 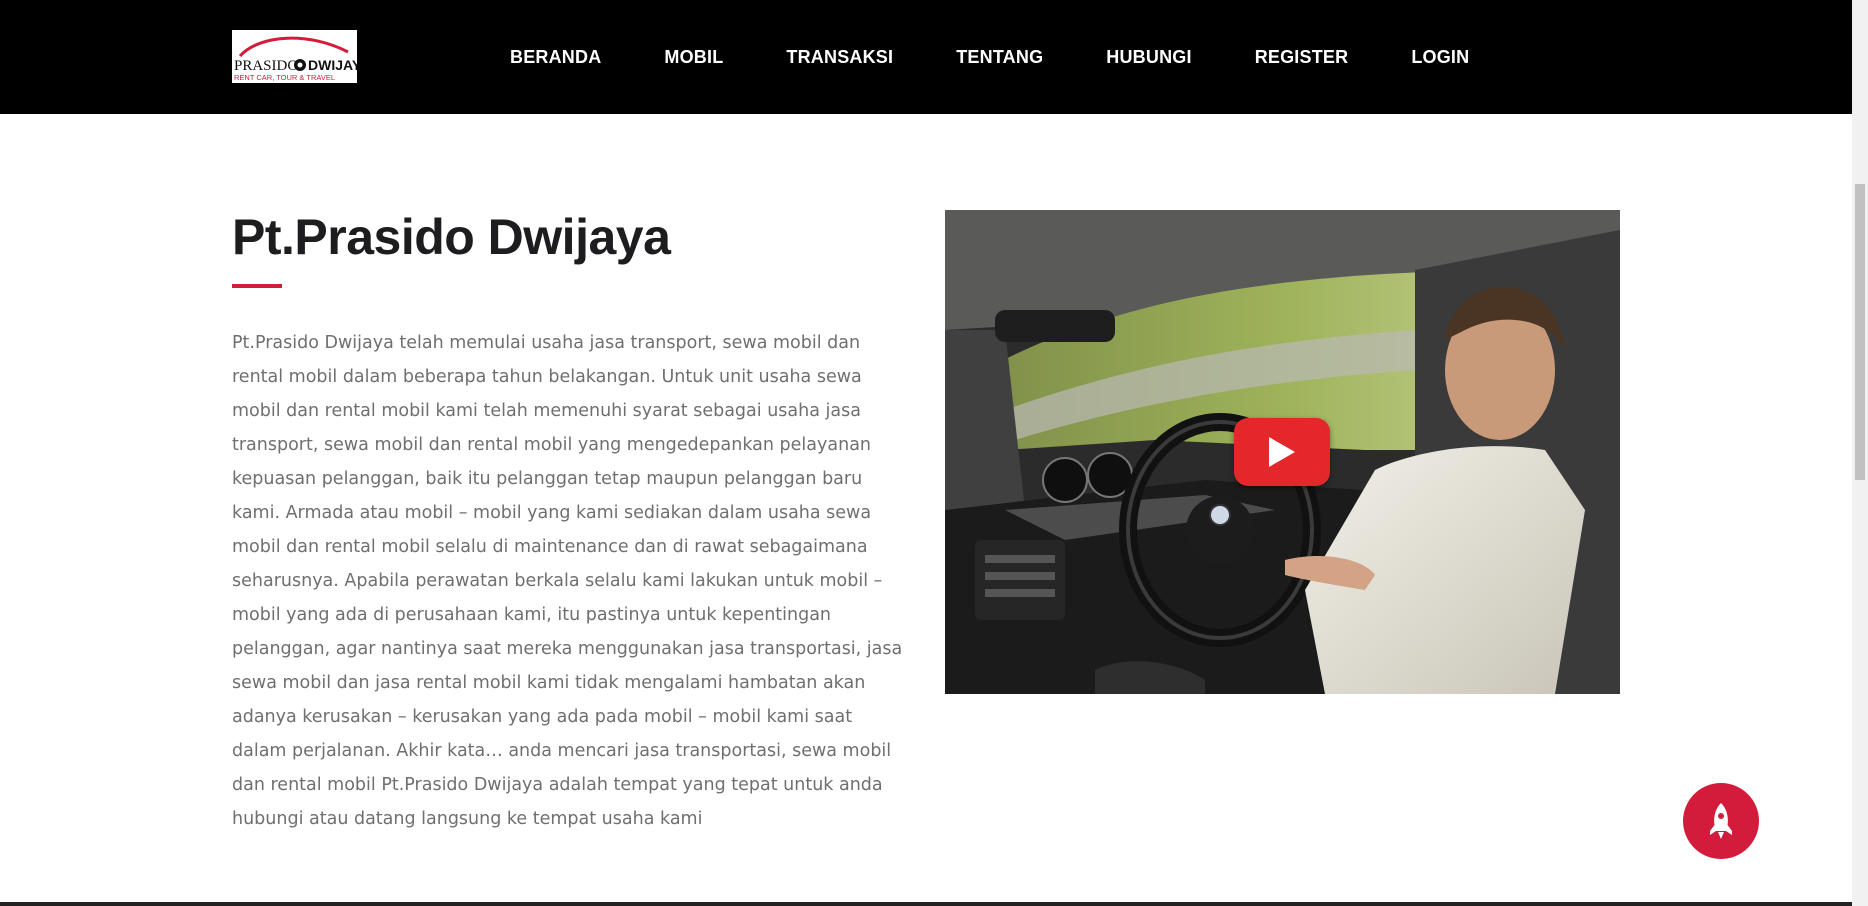 What do you see at coordinates (284, 77) in the screenshot?
I see `logo-tagline: RENT CAR, TOUR & TRAVEL` at bounding box center [284, 77].